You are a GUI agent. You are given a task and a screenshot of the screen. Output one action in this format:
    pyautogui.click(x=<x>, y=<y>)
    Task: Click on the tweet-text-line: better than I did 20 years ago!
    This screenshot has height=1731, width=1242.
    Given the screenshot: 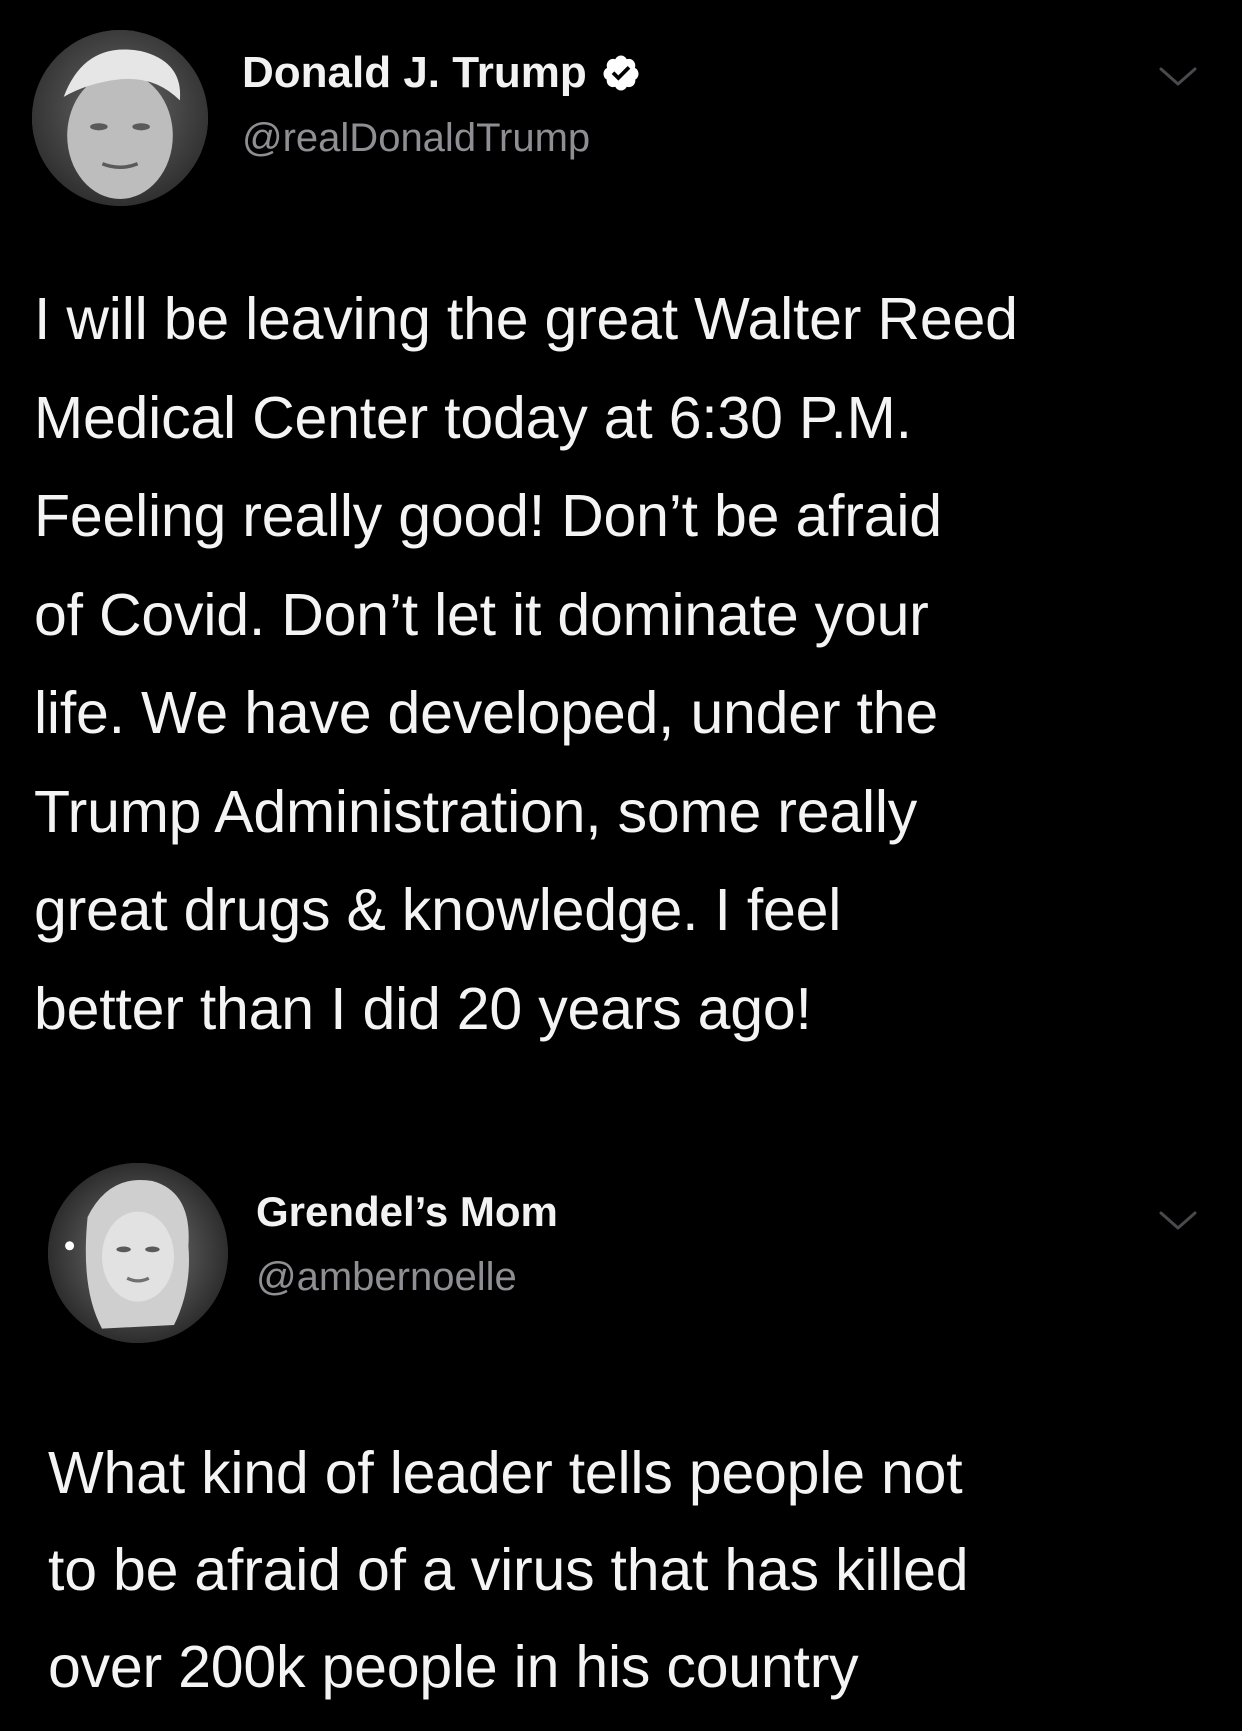 What is the action you would take?
    pyautogui.click(x=423, y=1008)
    